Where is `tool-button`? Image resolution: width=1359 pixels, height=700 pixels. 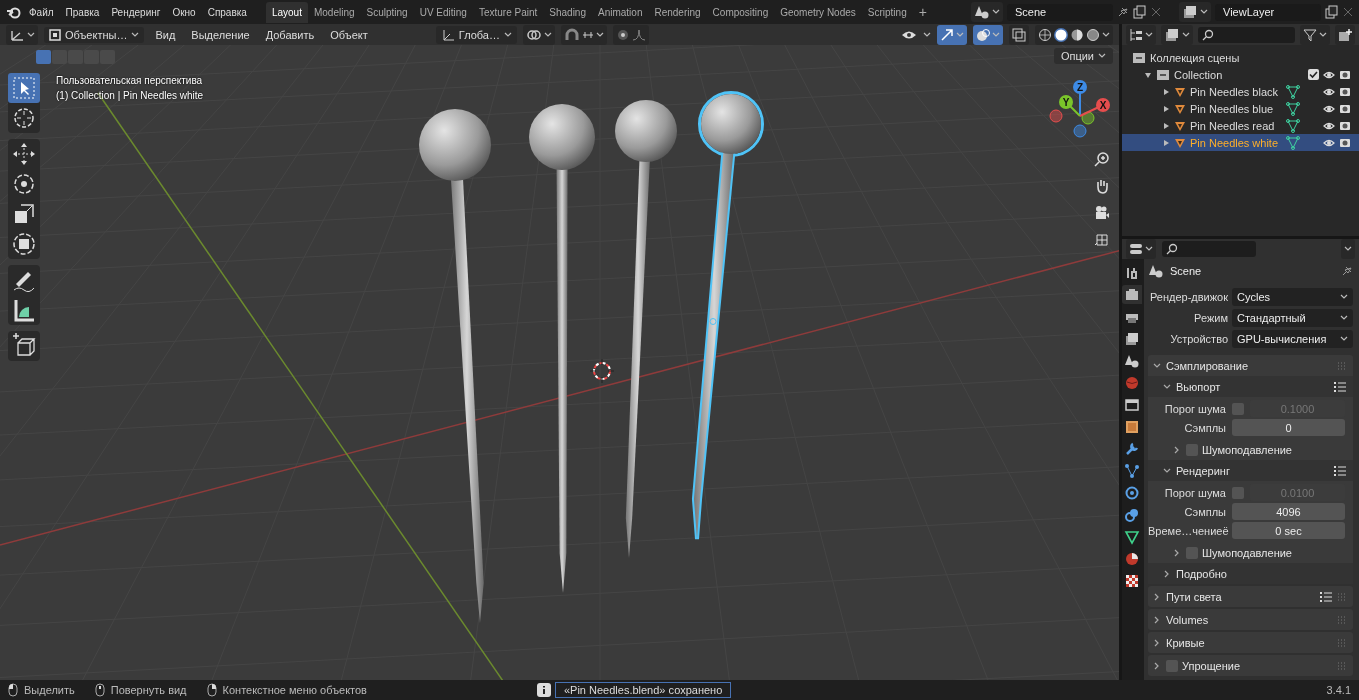
tool-button is located at coordinates (24, 88).